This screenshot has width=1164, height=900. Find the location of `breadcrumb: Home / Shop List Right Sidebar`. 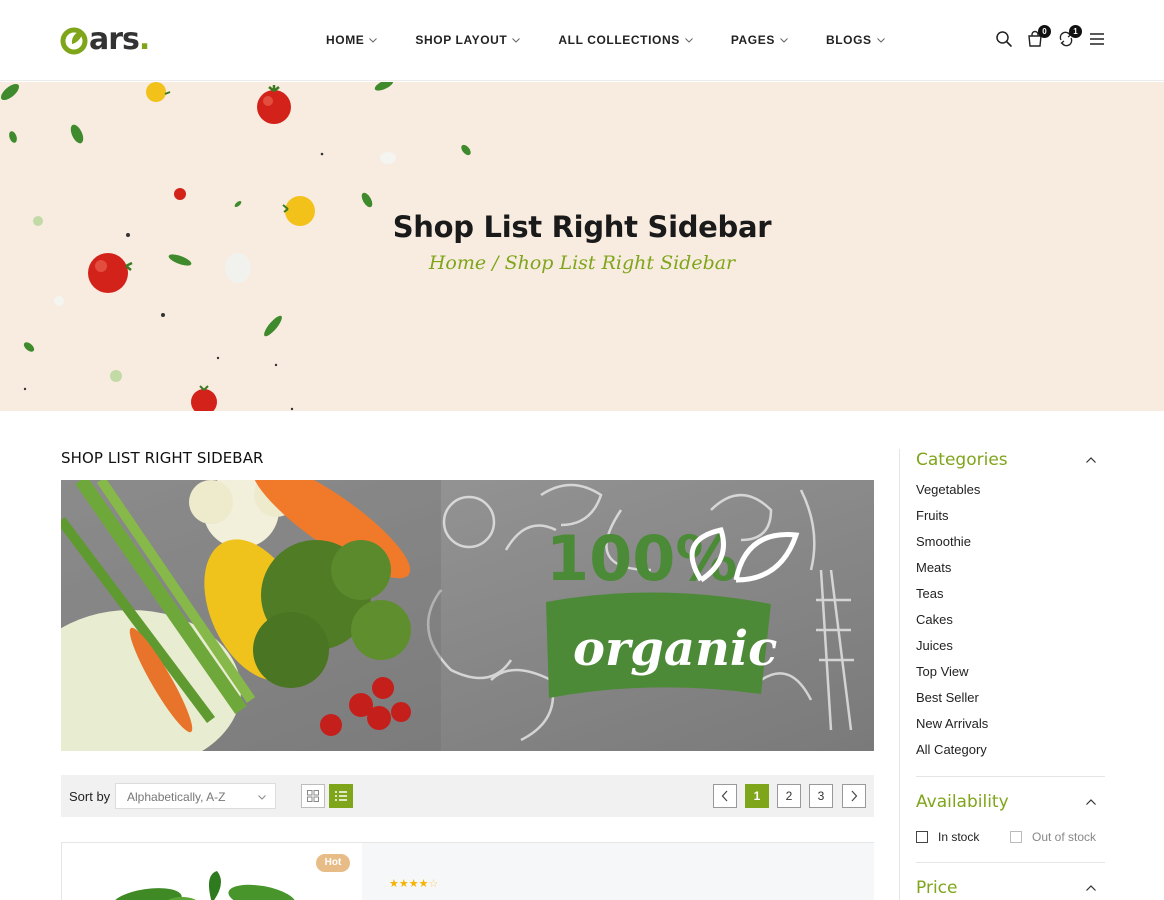

breadcrumb: Home / Shop List Right Sidebar is located at coordinates (582, 263).